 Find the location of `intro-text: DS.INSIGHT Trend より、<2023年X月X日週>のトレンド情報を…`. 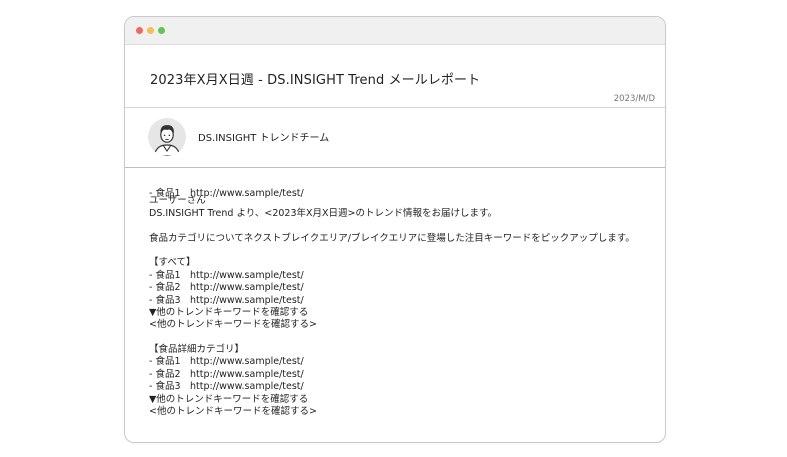

intro-text: DS.INSIGHT Trend より、<2023年X月X日週>のトレンド情報を… is located at coordinates (323, 213).